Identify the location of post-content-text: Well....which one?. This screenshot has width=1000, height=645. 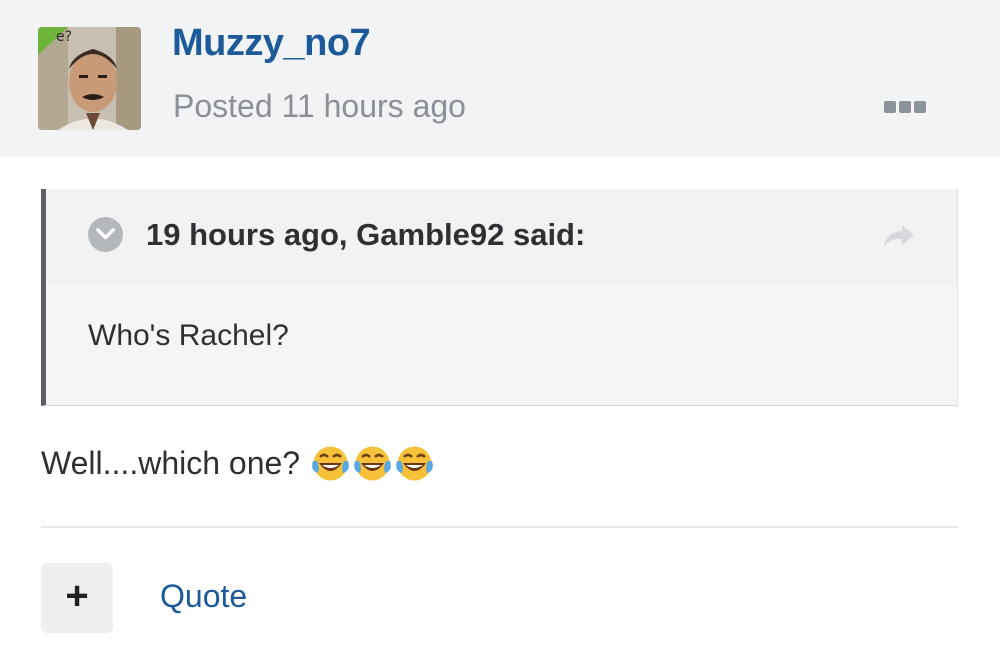
(171, 463).